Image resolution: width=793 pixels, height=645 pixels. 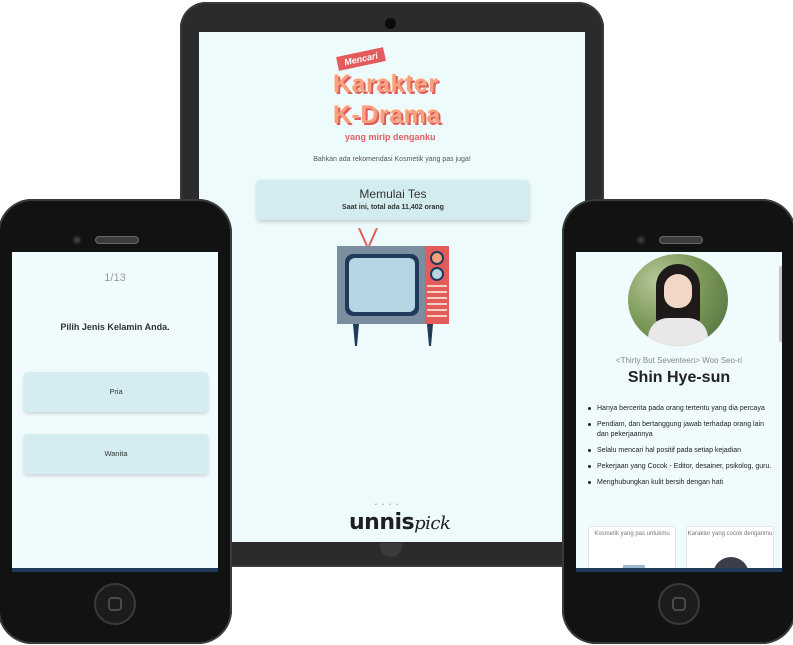 What do you see at coordinates (393, 207) in the screenshot?
I see `start-test-count: Saat ini, total ada 11,402 orang` at bounding box center [393, 207].